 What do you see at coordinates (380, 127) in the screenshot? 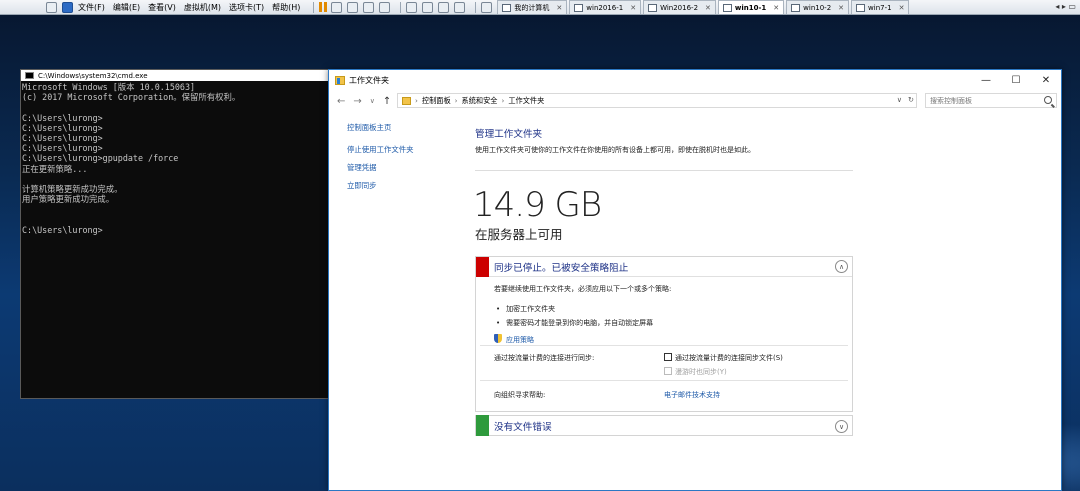
I see `sidebar-link-home: 控制面板主页` at bounding box center [380, 127].